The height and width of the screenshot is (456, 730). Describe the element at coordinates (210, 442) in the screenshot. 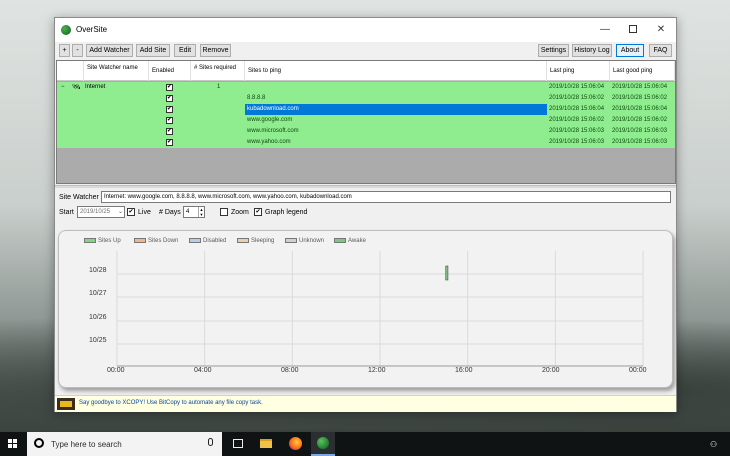

I see `microphone-icon` at that location.